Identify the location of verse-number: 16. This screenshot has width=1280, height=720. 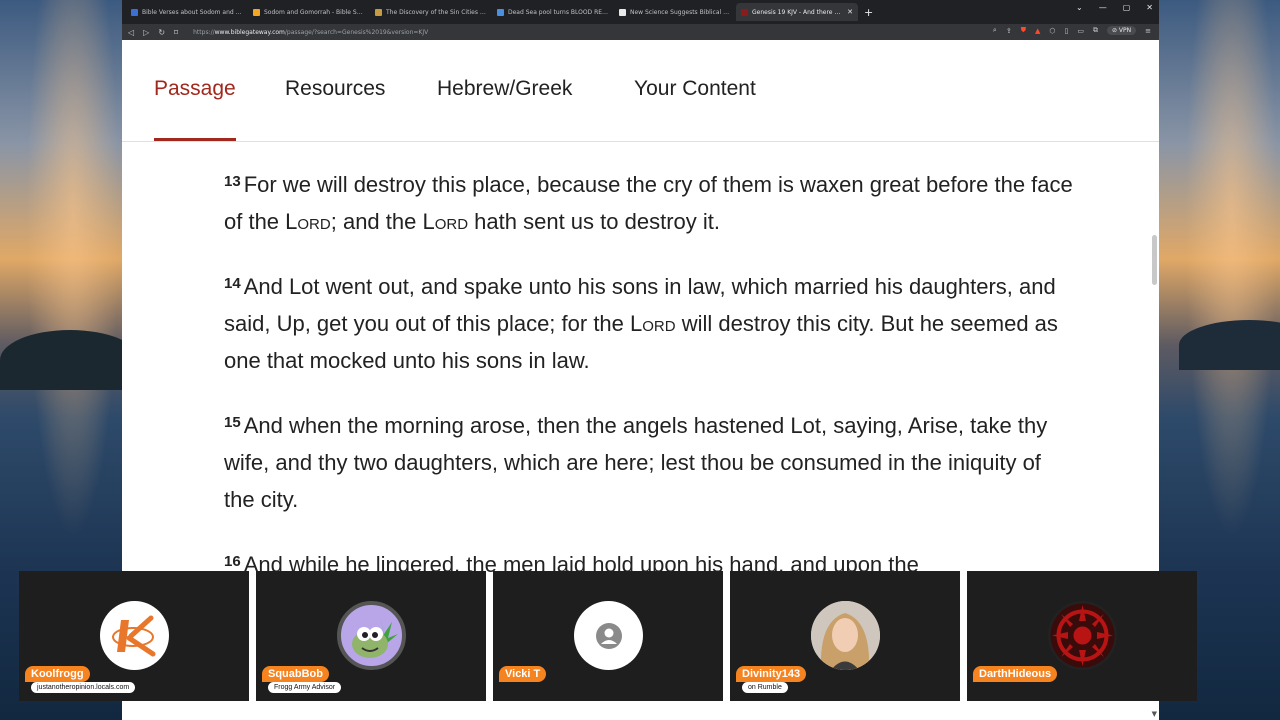
(232, 561).